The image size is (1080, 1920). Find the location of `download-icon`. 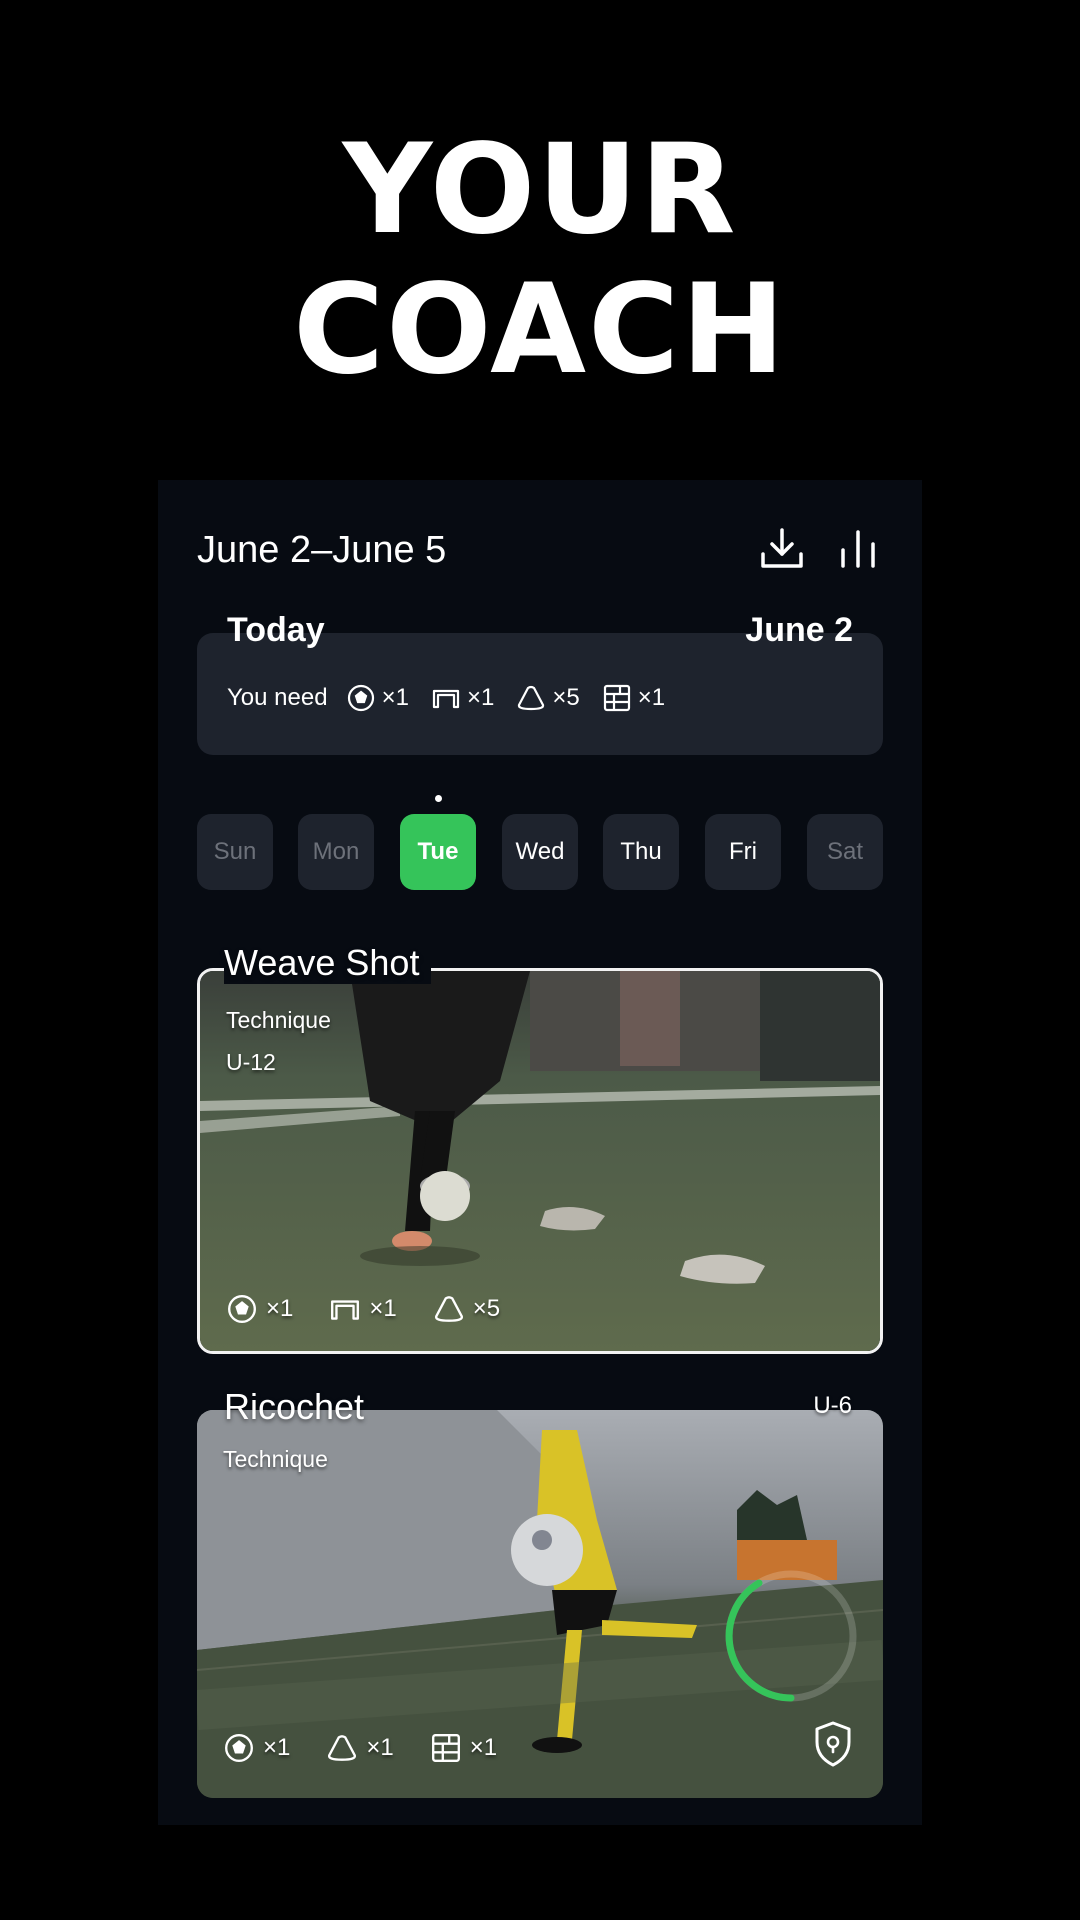

download-icon is located at coordinates (782, 549).